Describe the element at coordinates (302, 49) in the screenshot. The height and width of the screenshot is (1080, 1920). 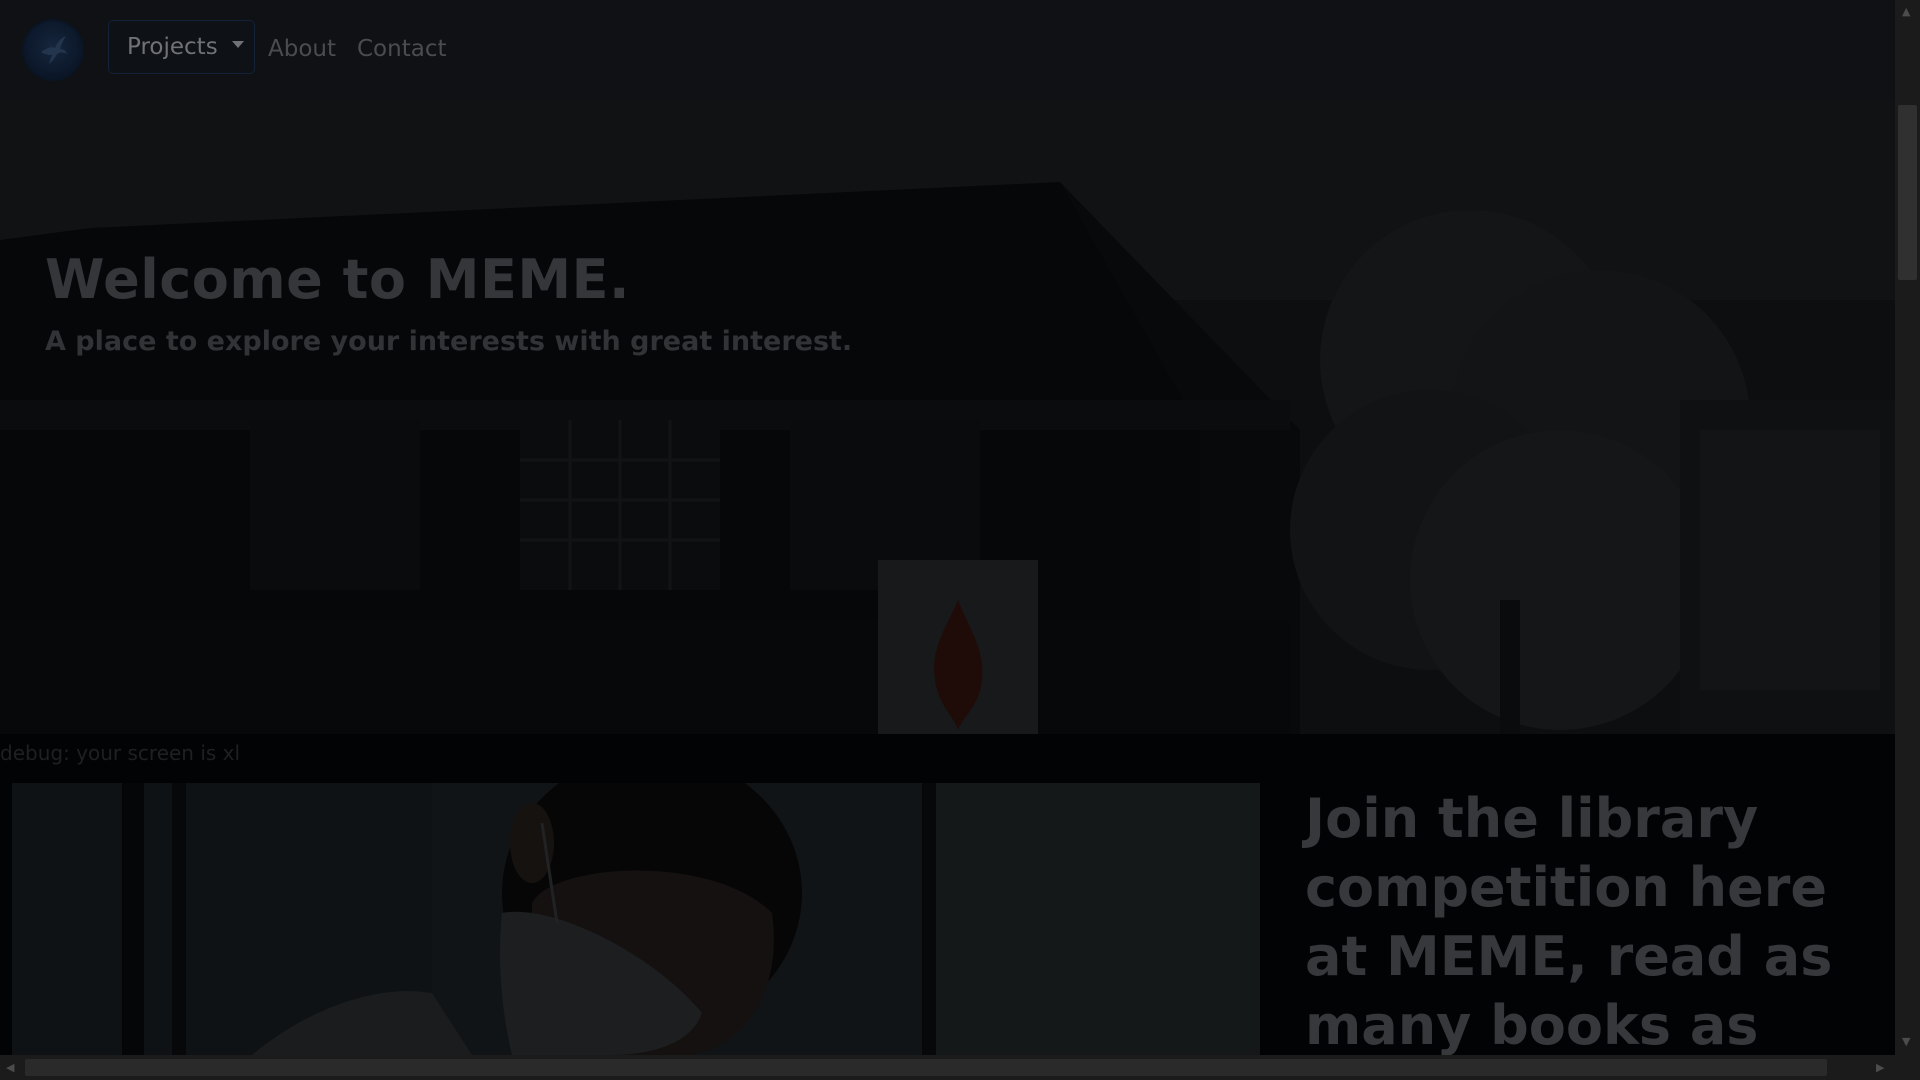
I see `nav-link-about: About` at that location.